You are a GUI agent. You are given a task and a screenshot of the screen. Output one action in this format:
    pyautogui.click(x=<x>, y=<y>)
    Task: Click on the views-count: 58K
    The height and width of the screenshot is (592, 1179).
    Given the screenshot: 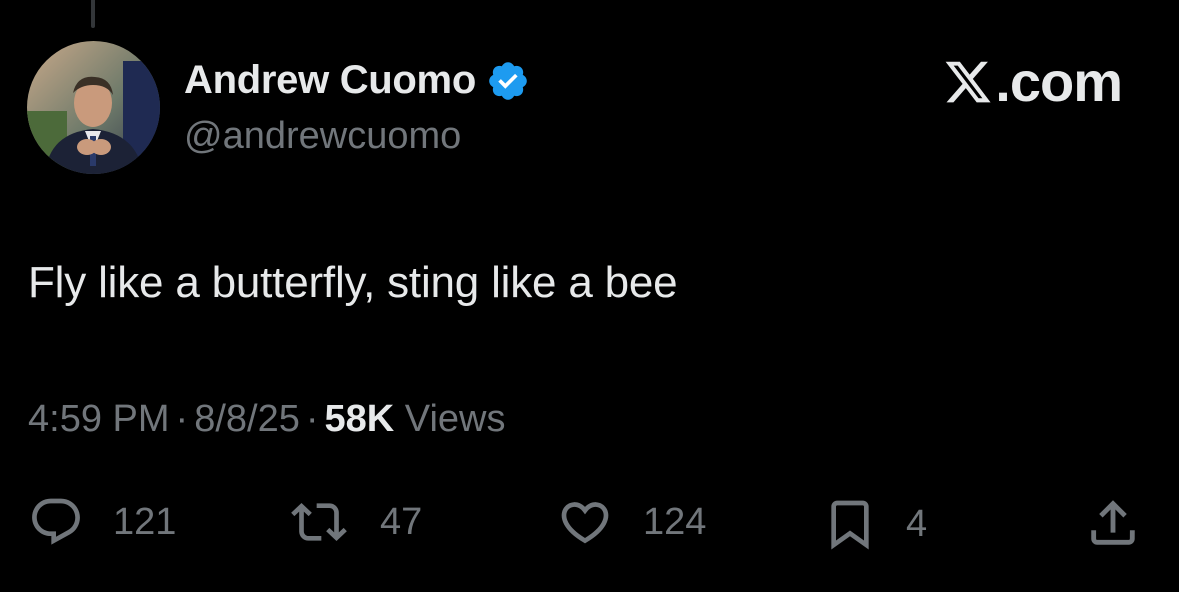 What is the action you would take?
    pyautogui.click(x=359, y=419)
    